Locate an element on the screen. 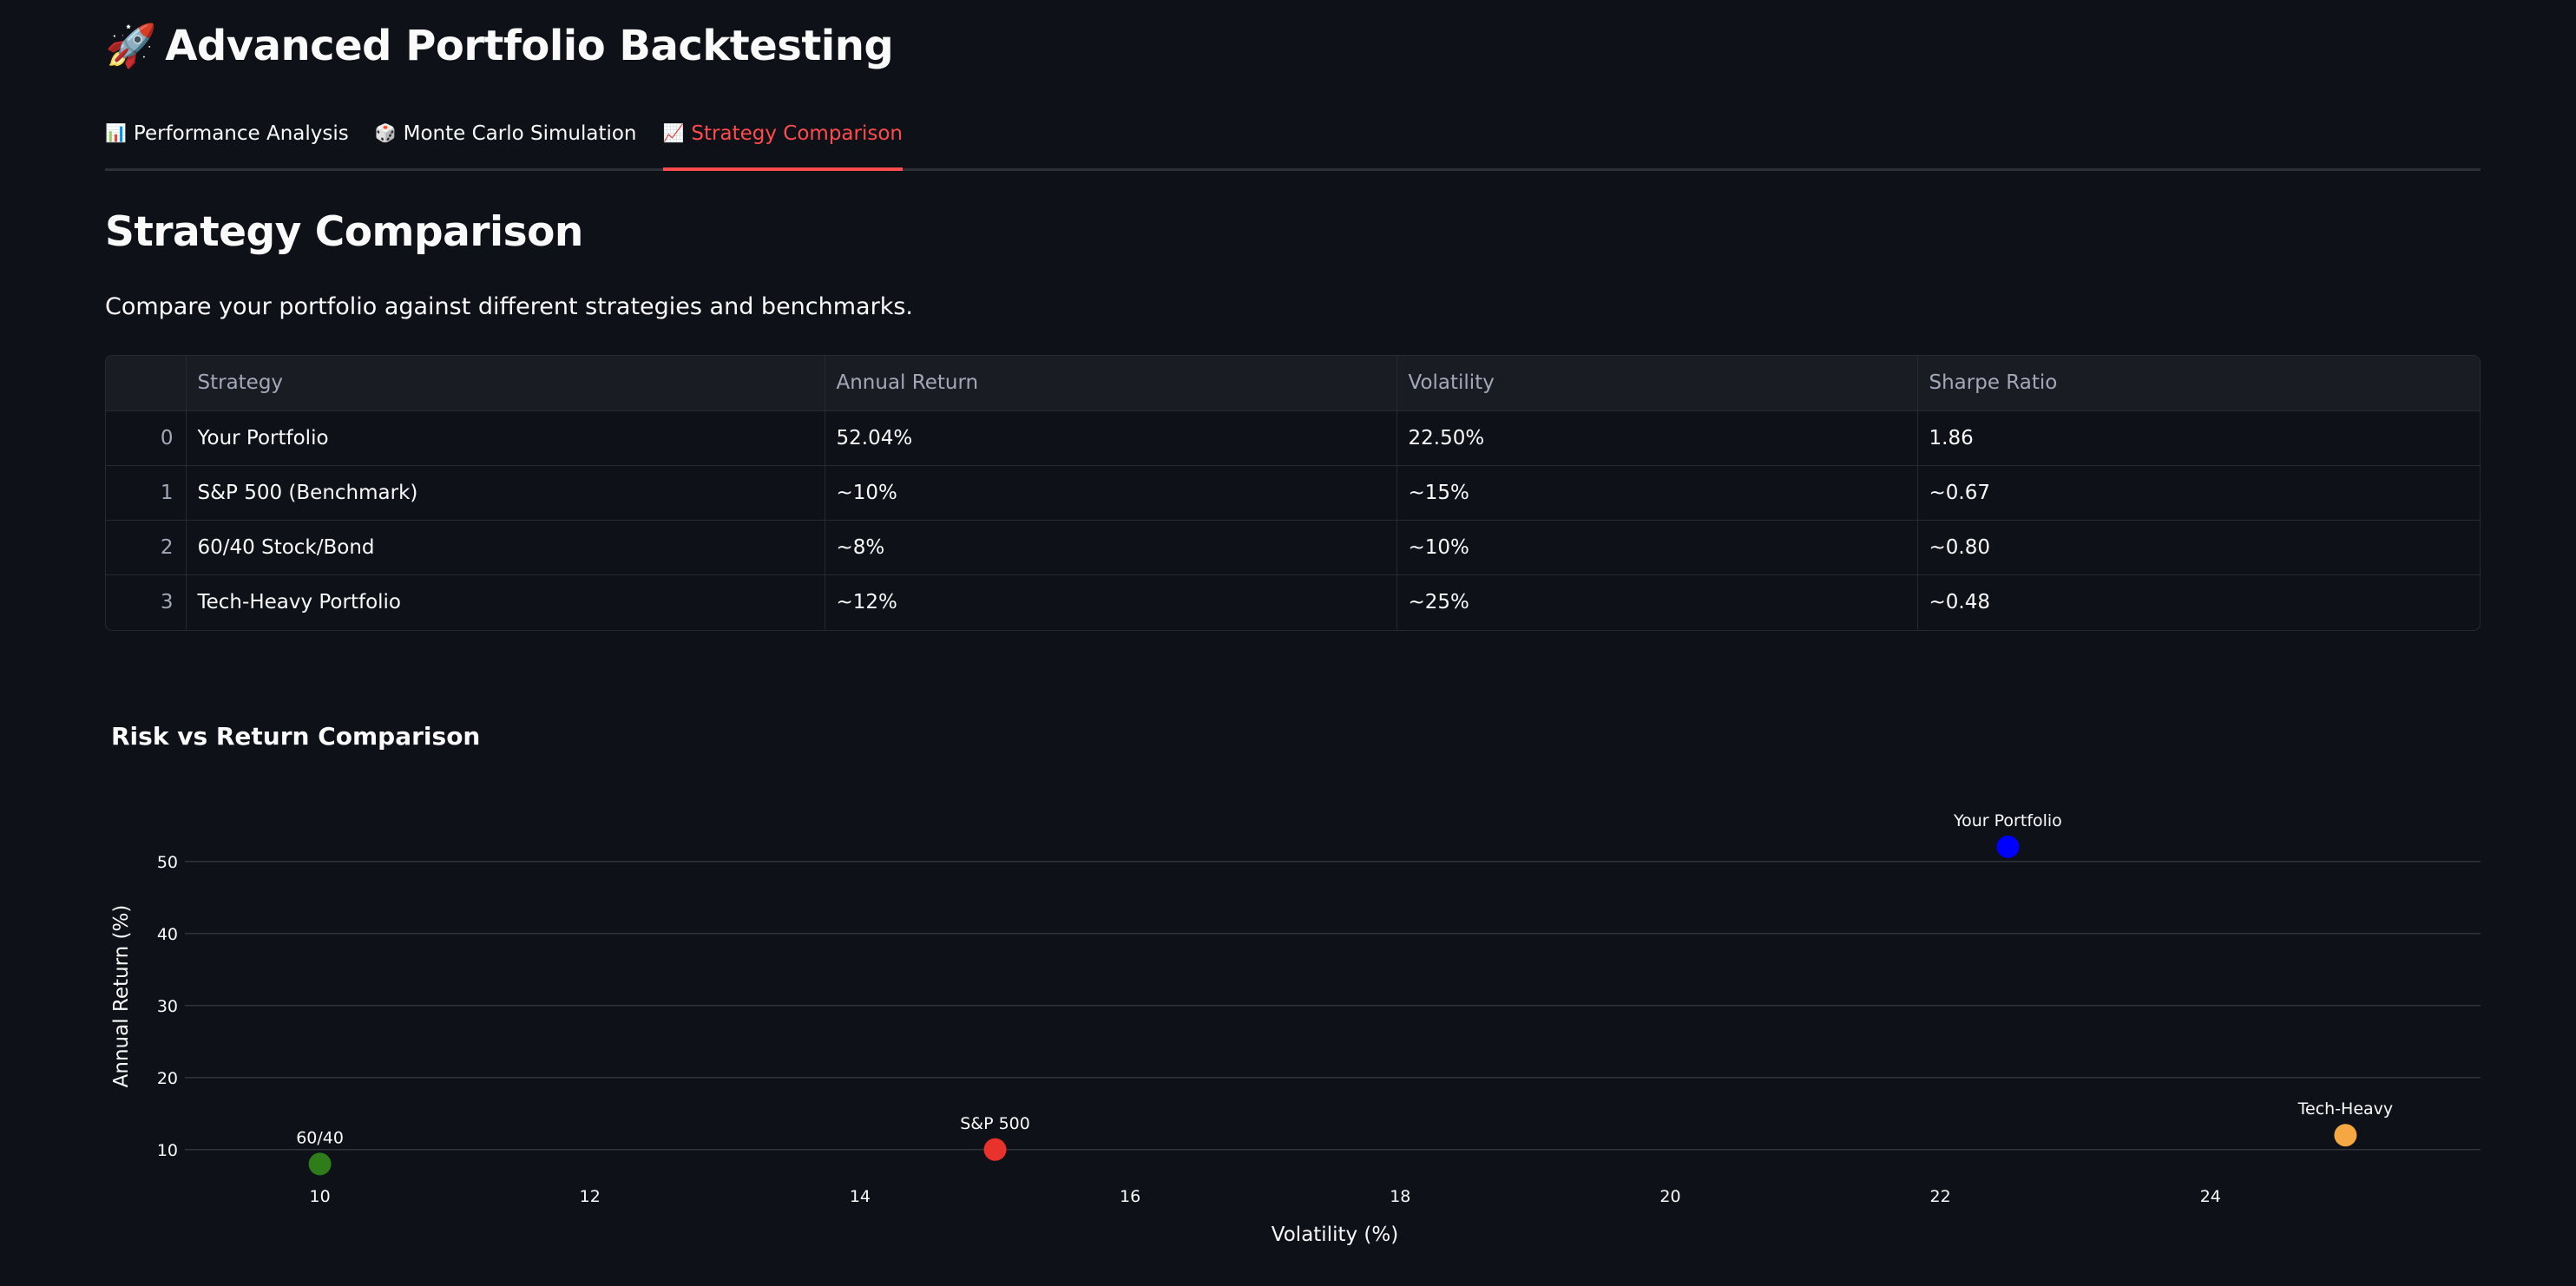 The image size is (2576, 1286). row-index: 2 is located at coordinates (146, 547).